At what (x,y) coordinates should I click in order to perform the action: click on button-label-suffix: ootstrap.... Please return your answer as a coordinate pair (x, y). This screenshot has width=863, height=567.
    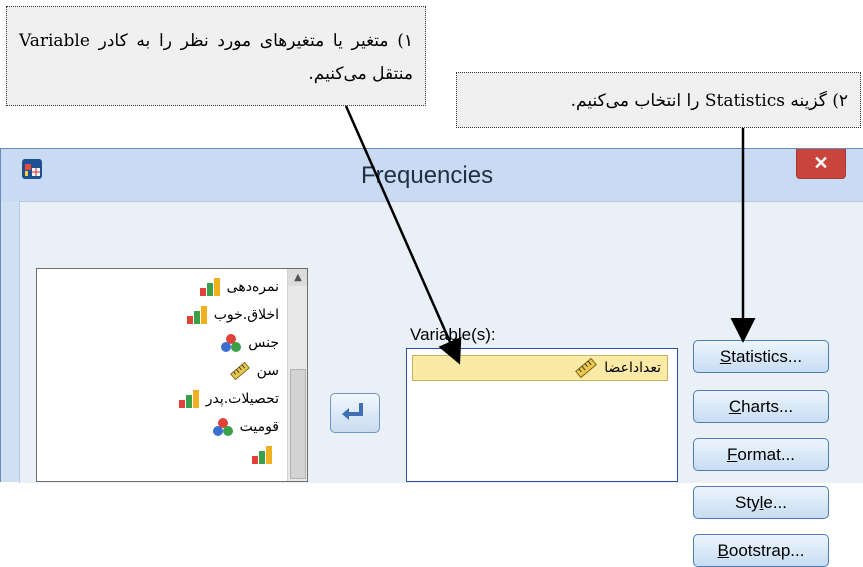
    Looking at the image, I should click on (766, 550).